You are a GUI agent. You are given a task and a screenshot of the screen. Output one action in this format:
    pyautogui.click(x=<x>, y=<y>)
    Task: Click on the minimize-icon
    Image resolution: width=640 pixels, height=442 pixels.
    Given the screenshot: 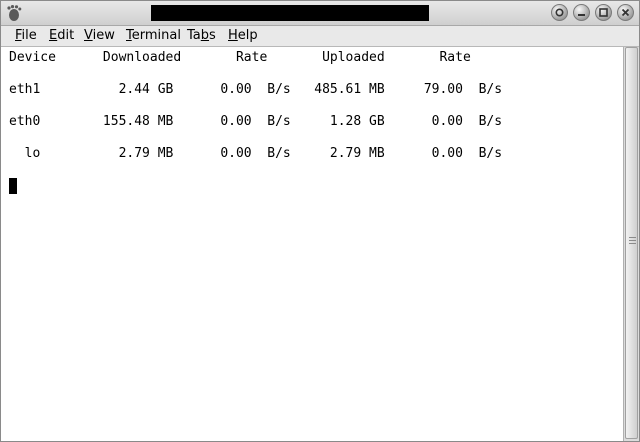 What is the action you would take?
    pyautogui.click(x=581, y=15)
    